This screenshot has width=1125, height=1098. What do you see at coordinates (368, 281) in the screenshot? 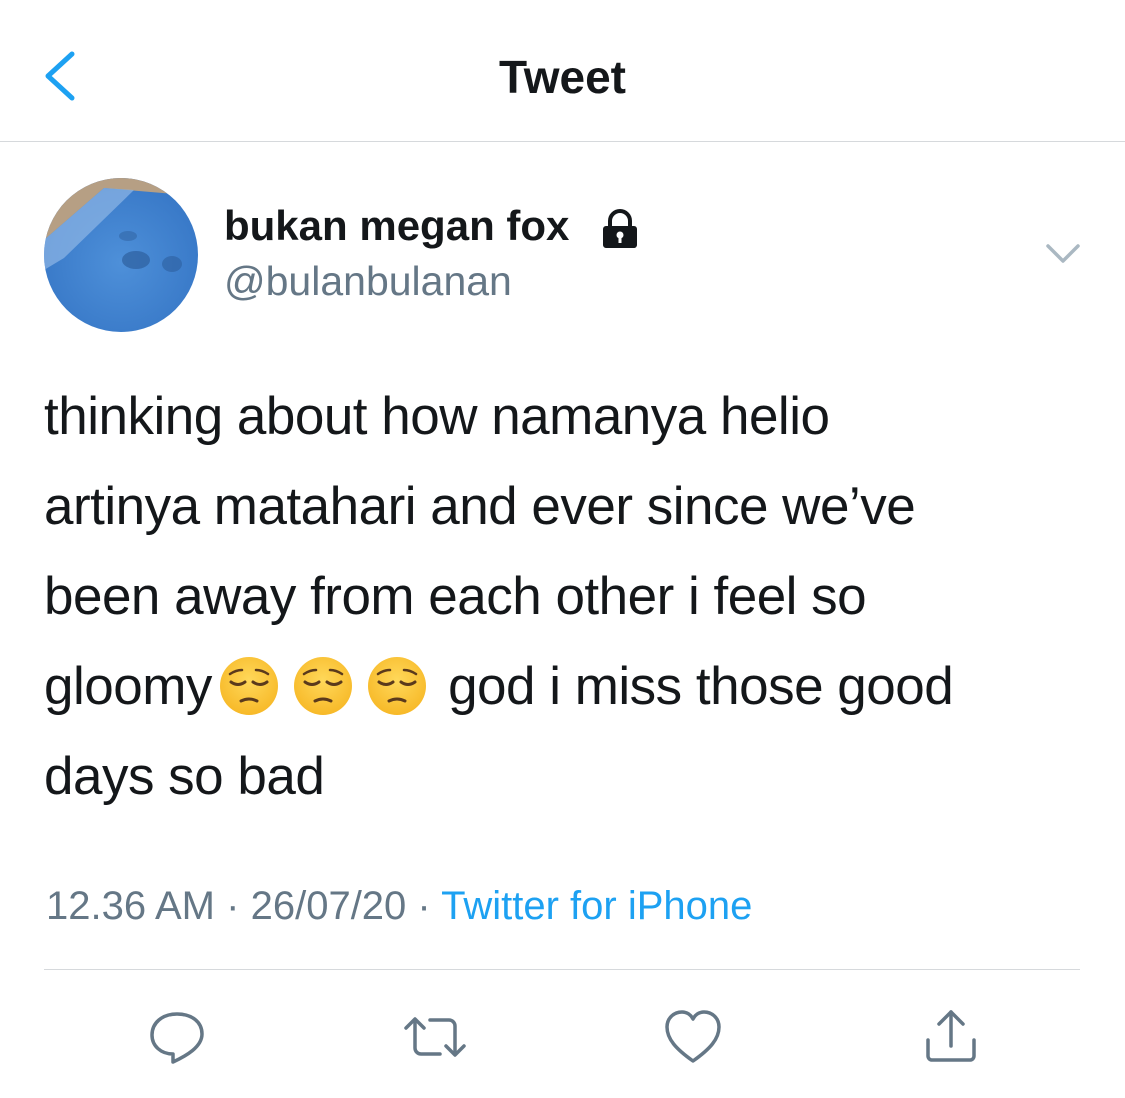
I see `user-handle: @bulanbulanan` at bounding box center [368, 281].